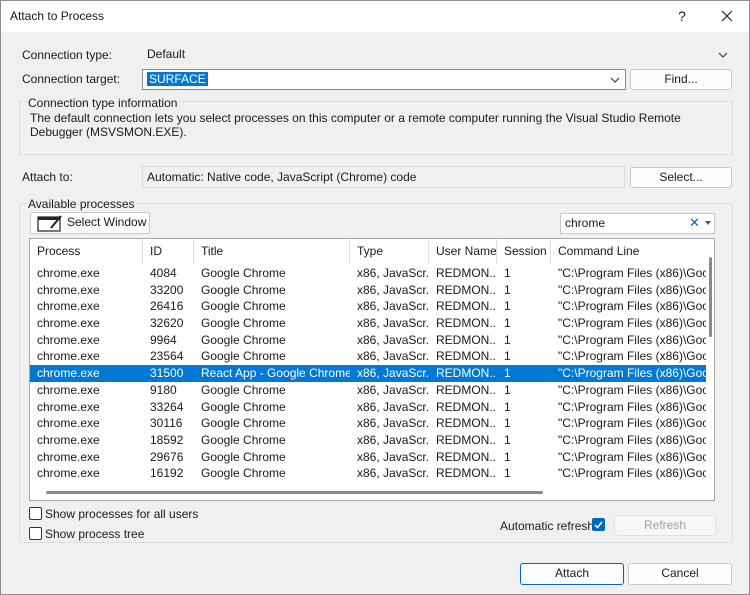 The image size is (750, 595). What do you see at coordinates (710, 297) in the screenshot?
I see `vertical-scroll-thumb` at bounding box center [710, 297].